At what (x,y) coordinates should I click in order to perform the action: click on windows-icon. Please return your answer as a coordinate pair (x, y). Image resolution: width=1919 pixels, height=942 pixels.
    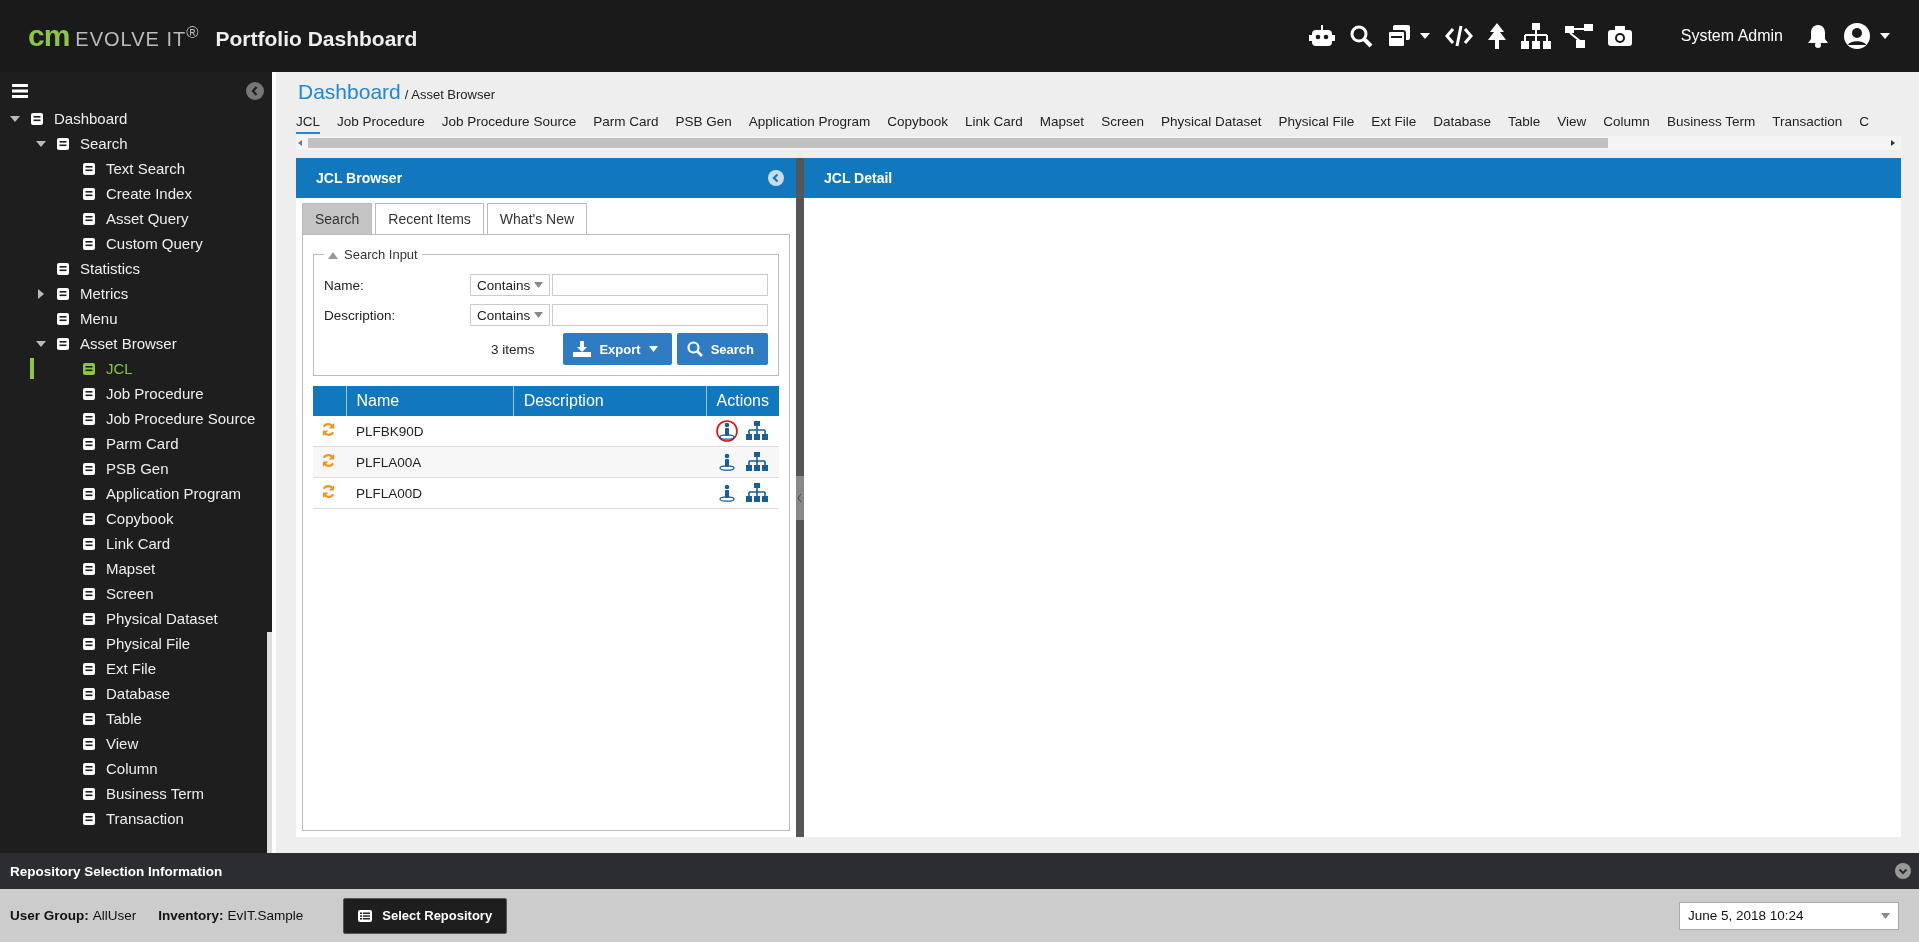
    Looking at the image, I should click on (1398, 36).